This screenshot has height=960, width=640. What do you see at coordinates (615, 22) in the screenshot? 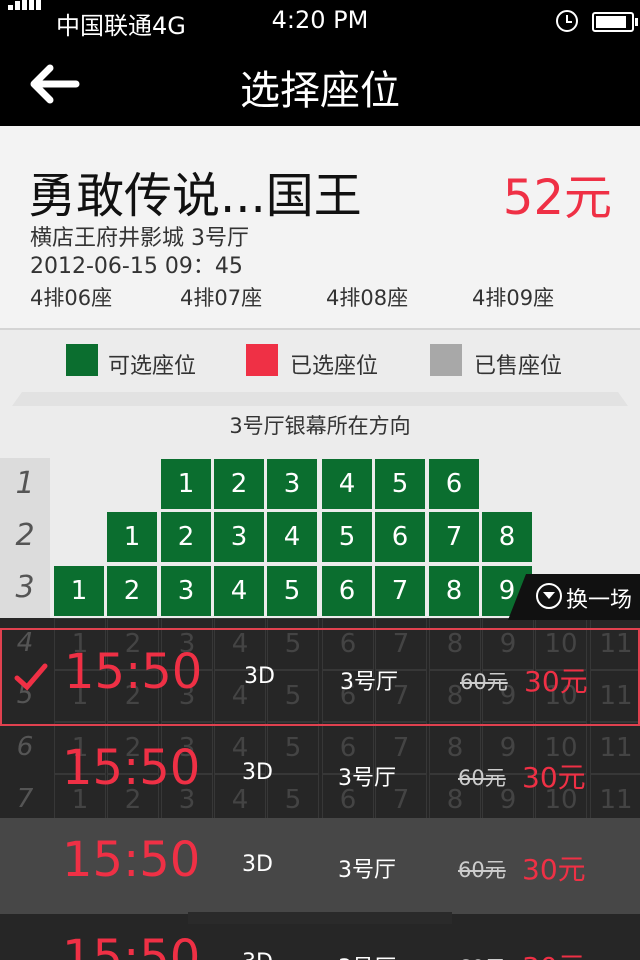
I see `battery-icon` at bounding box center [615, 22].